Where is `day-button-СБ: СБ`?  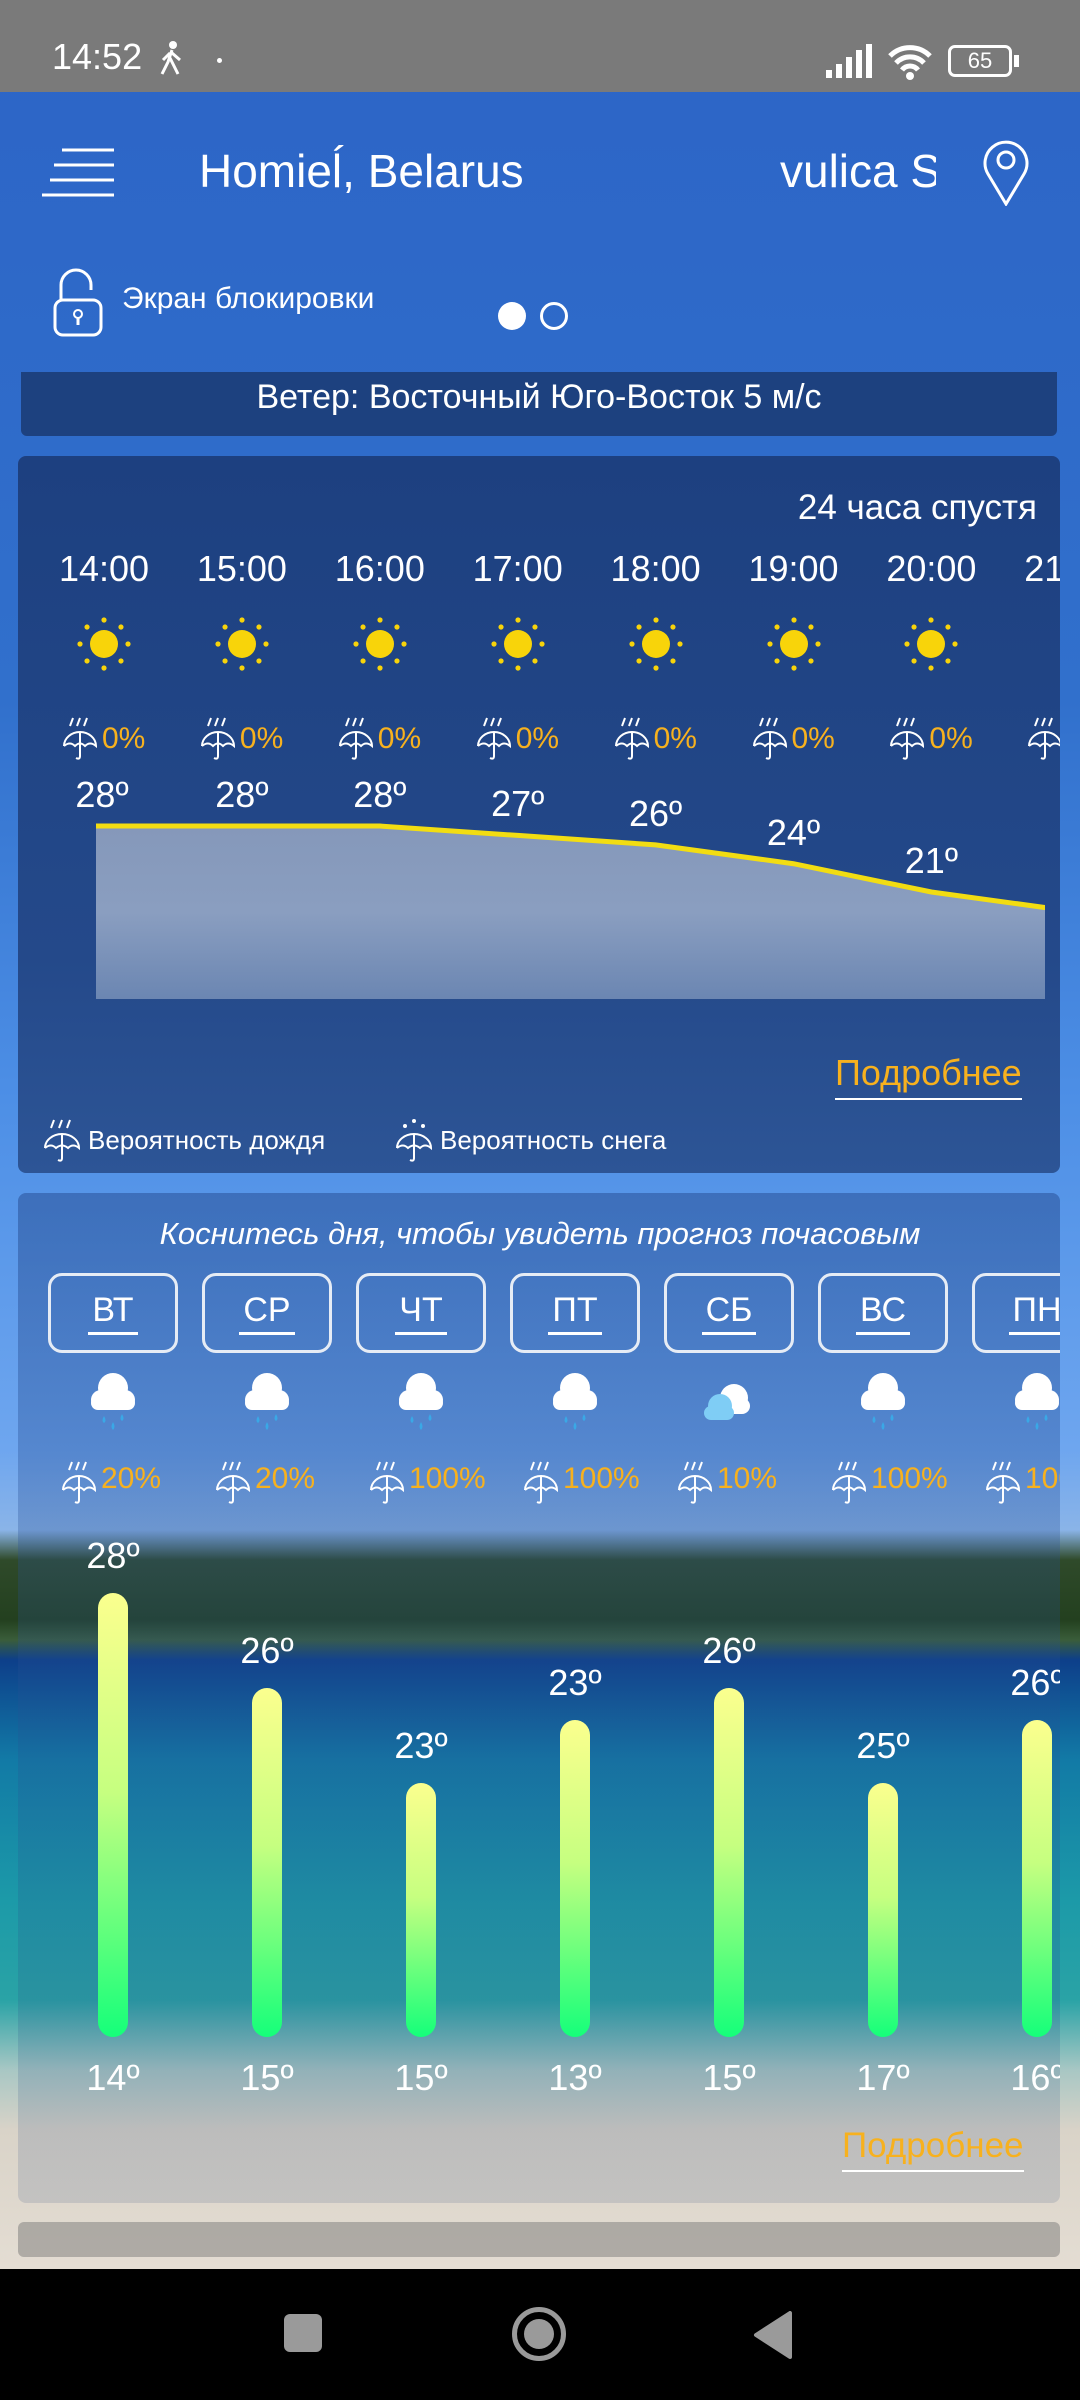
day-button-СБ: СБ is located at coordinates (729, 1313).